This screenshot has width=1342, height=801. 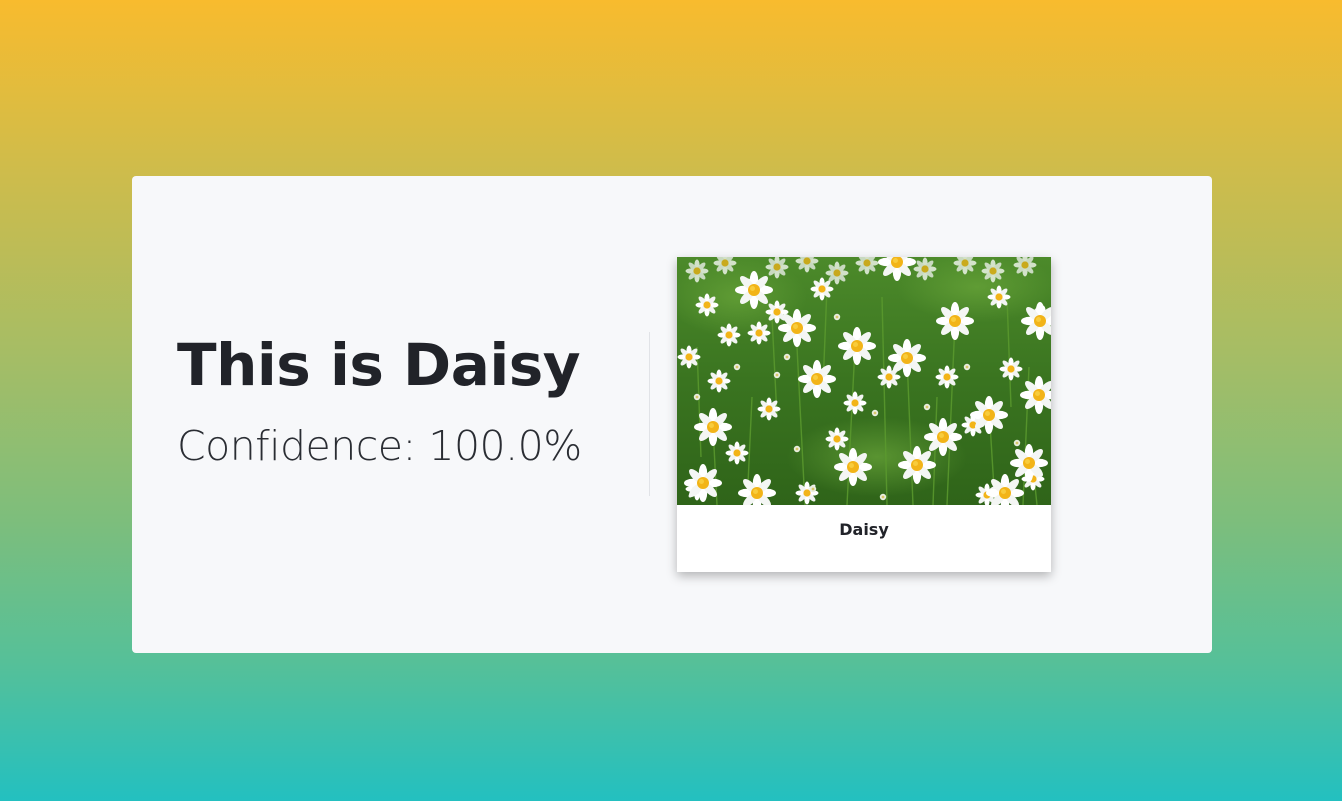 What do you see at coordinates (864, 381) in the screenshot?
I see `daisy-photo` at bounding box center [864, 381].